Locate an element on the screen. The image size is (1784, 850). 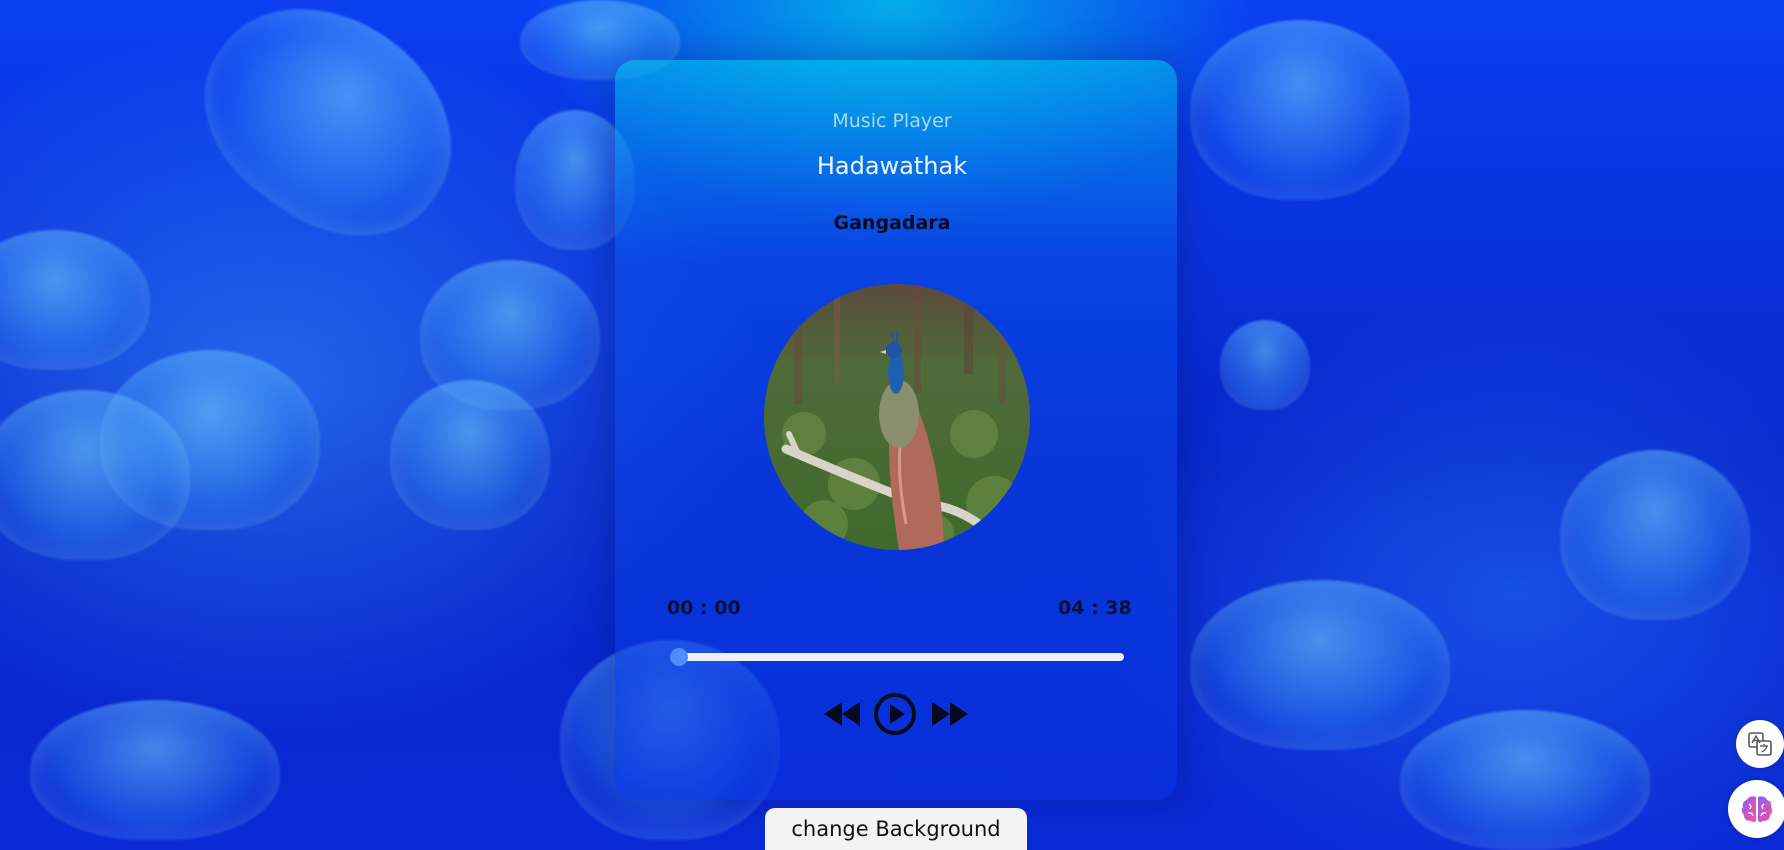
duration-time: 04 : 38 is located at coordinates (1095, 608).